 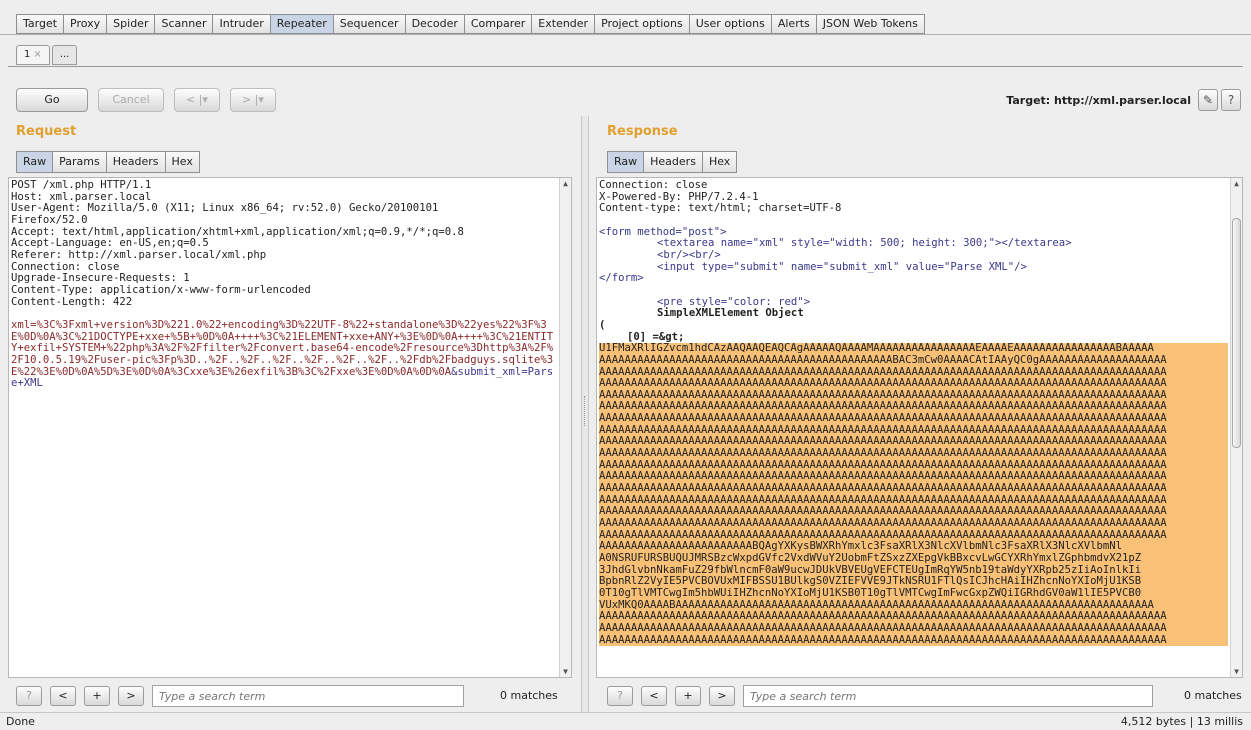 I want to click on response-tab-raw: Raw, so click(x=626, y=162).